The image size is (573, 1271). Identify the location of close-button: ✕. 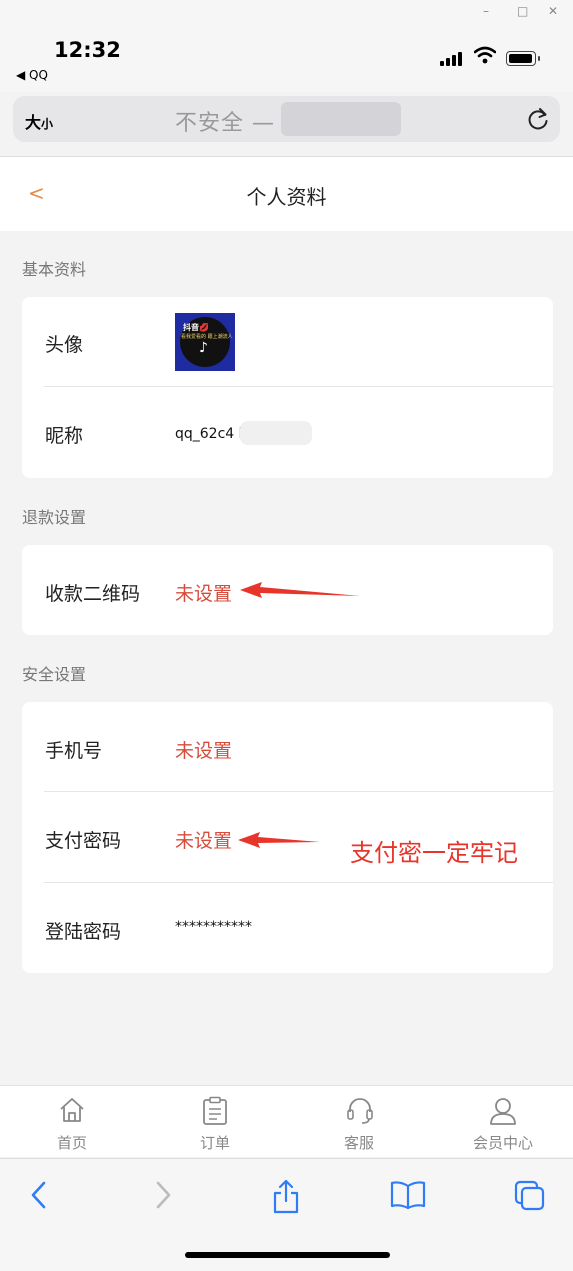
(553, 11).